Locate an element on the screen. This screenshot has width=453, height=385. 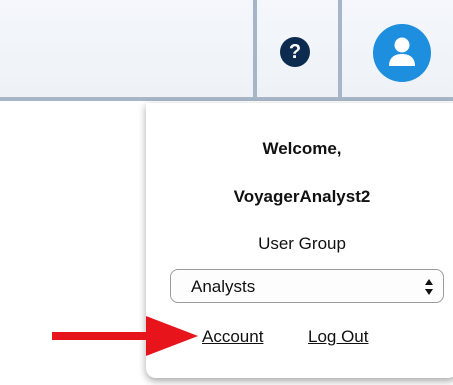
help-icon-glyph: ? is located at coordinates (295, 51).